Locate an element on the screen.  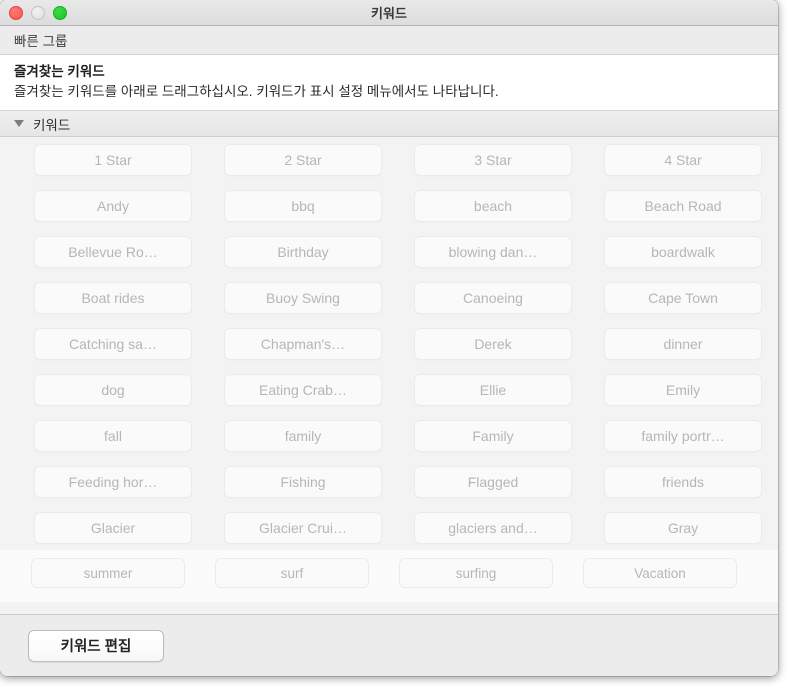
window-footer: 키워드 편집 is located at coordinates (389, 645).